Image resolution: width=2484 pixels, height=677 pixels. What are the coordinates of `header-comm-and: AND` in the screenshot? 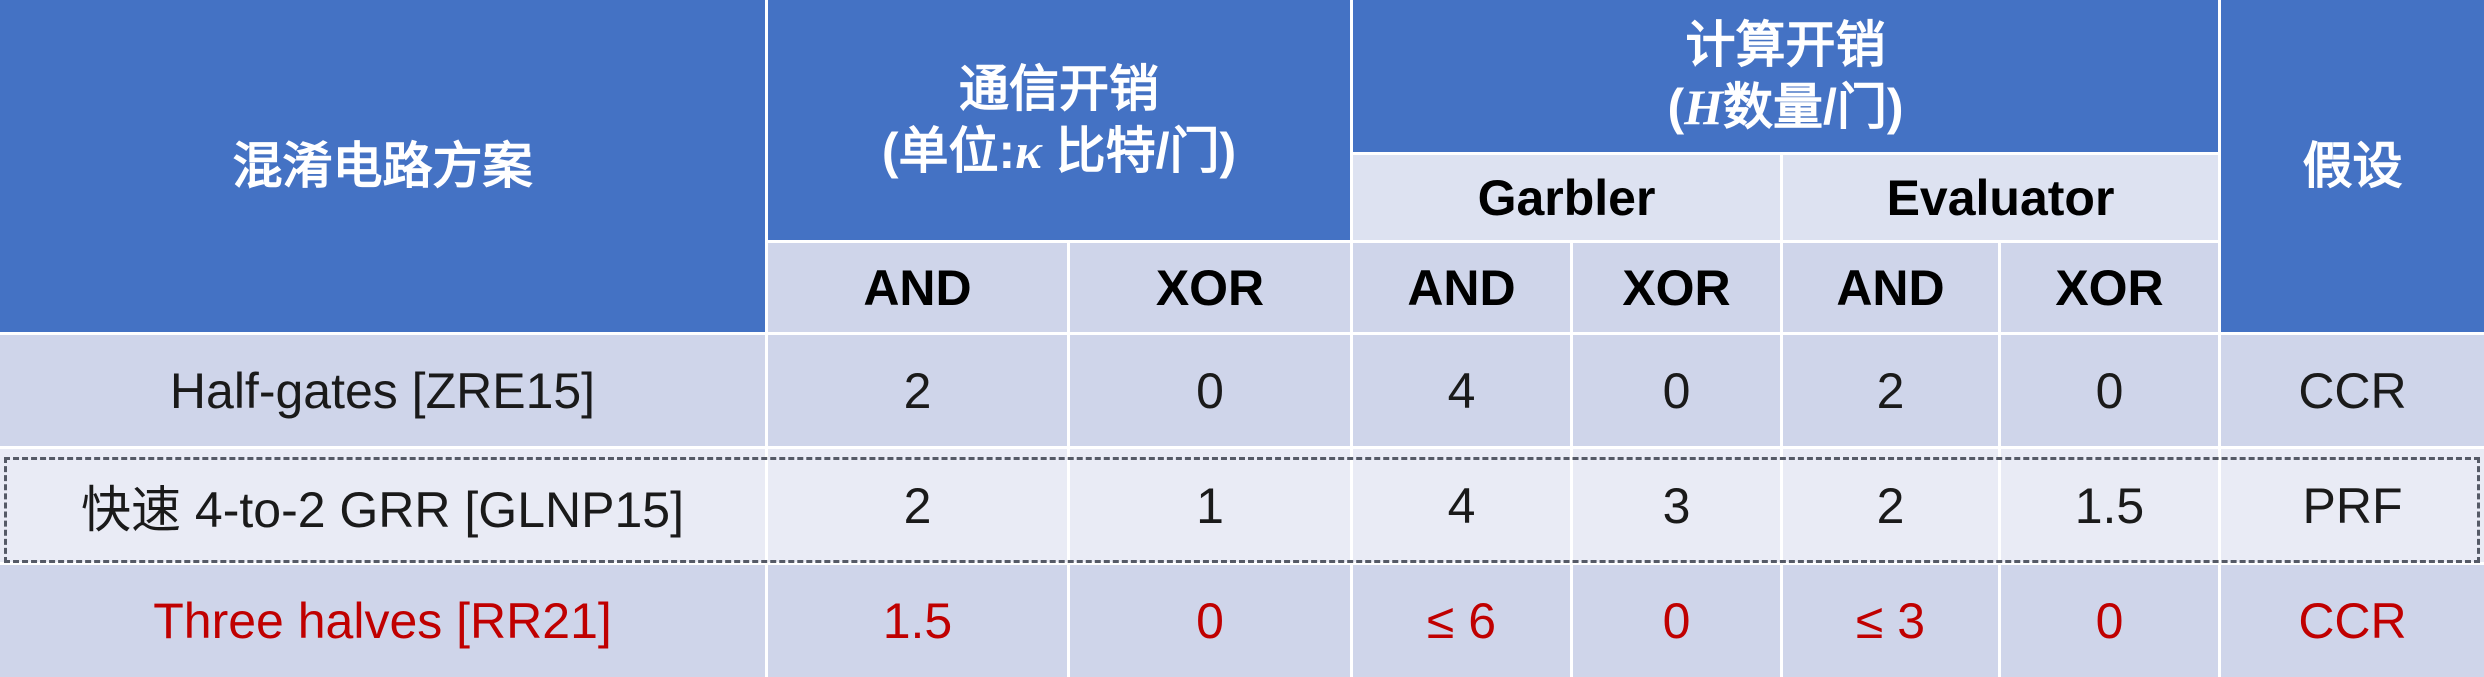 It's located at (919, 289).